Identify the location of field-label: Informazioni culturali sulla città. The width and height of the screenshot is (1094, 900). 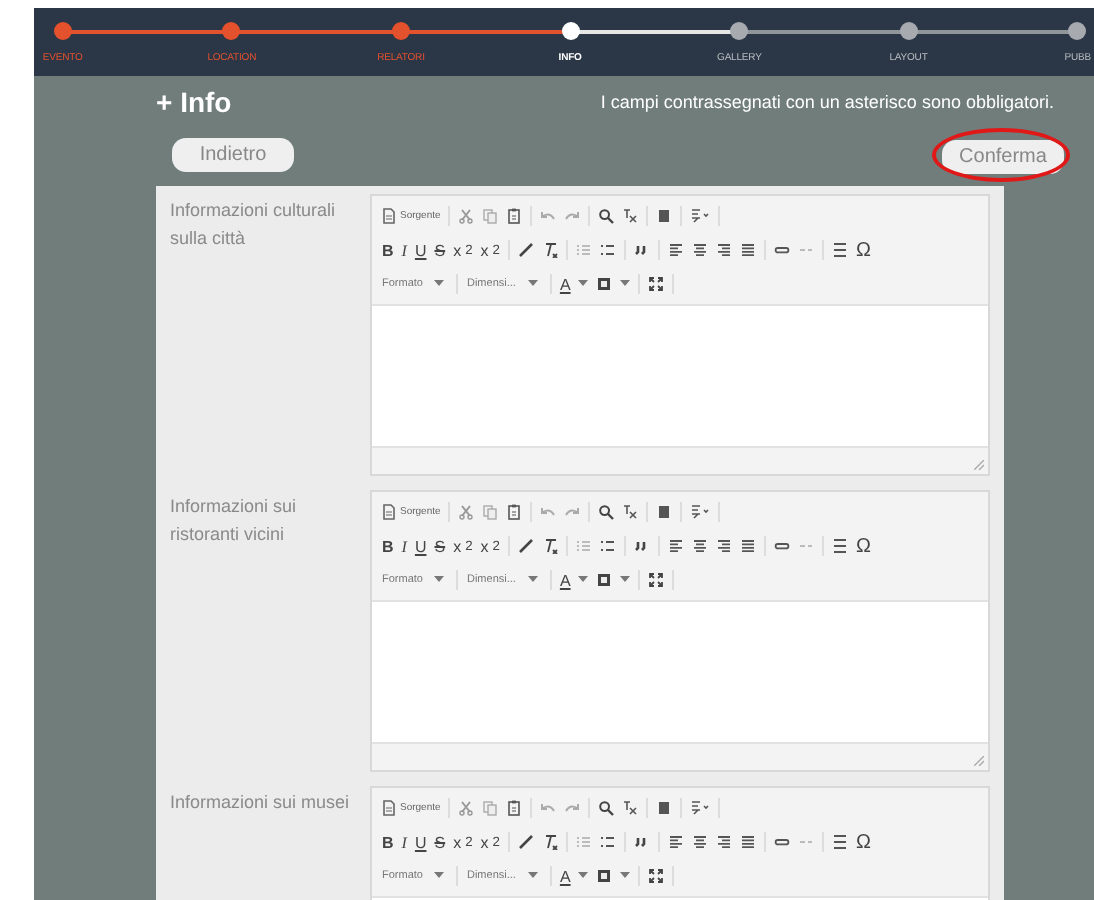
(254, 225).